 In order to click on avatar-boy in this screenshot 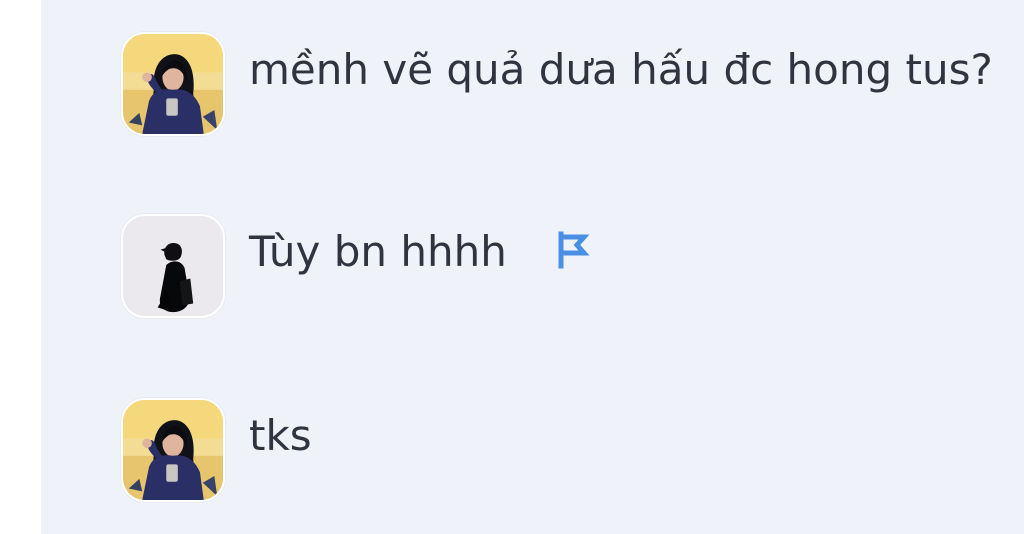, I will do `click(173, 266)`.